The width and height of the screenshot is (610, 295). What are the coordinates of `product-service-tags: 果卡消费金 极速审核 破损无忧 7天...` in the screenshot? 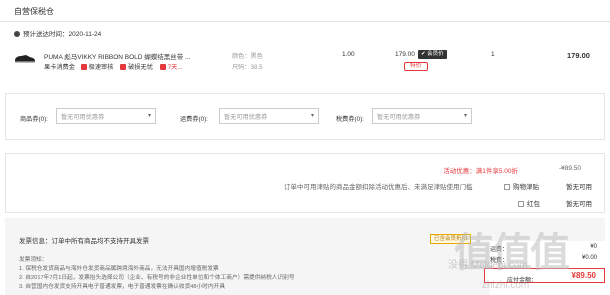 It's located at (115, 66).